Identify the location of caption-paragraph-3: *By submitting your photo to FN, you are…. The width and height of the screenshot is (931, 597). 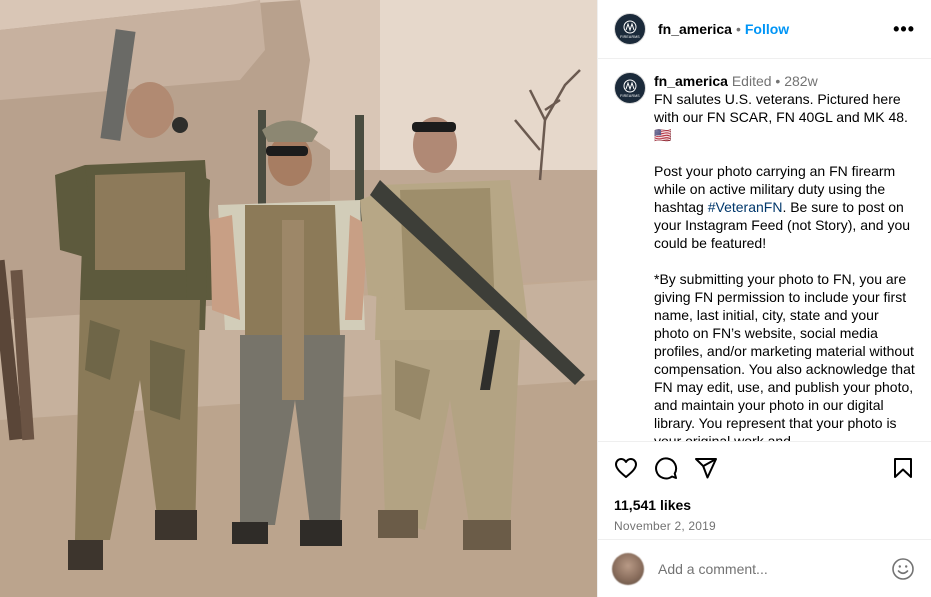
(784, 356).